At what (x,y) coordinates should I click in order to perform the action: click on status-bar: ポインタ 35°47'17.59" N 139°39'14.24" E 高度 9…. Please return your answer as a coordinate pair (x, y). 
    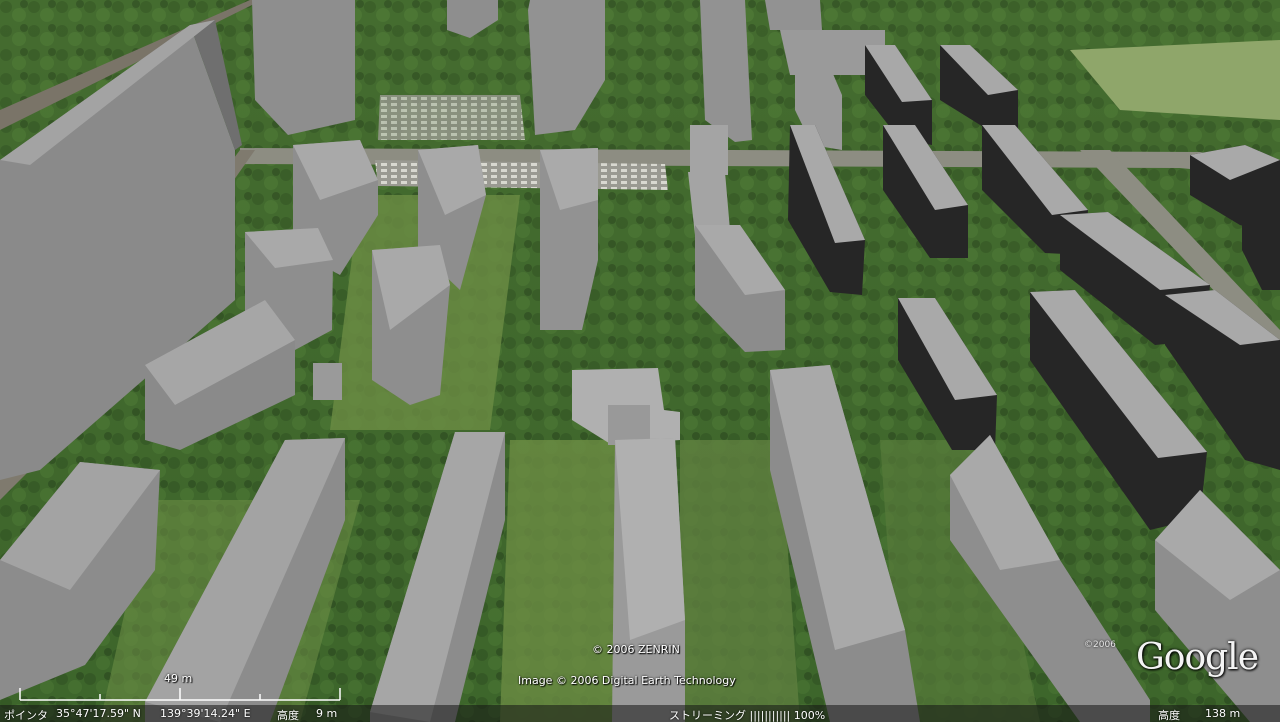
    Looking at the image, I should click on (640, 713).